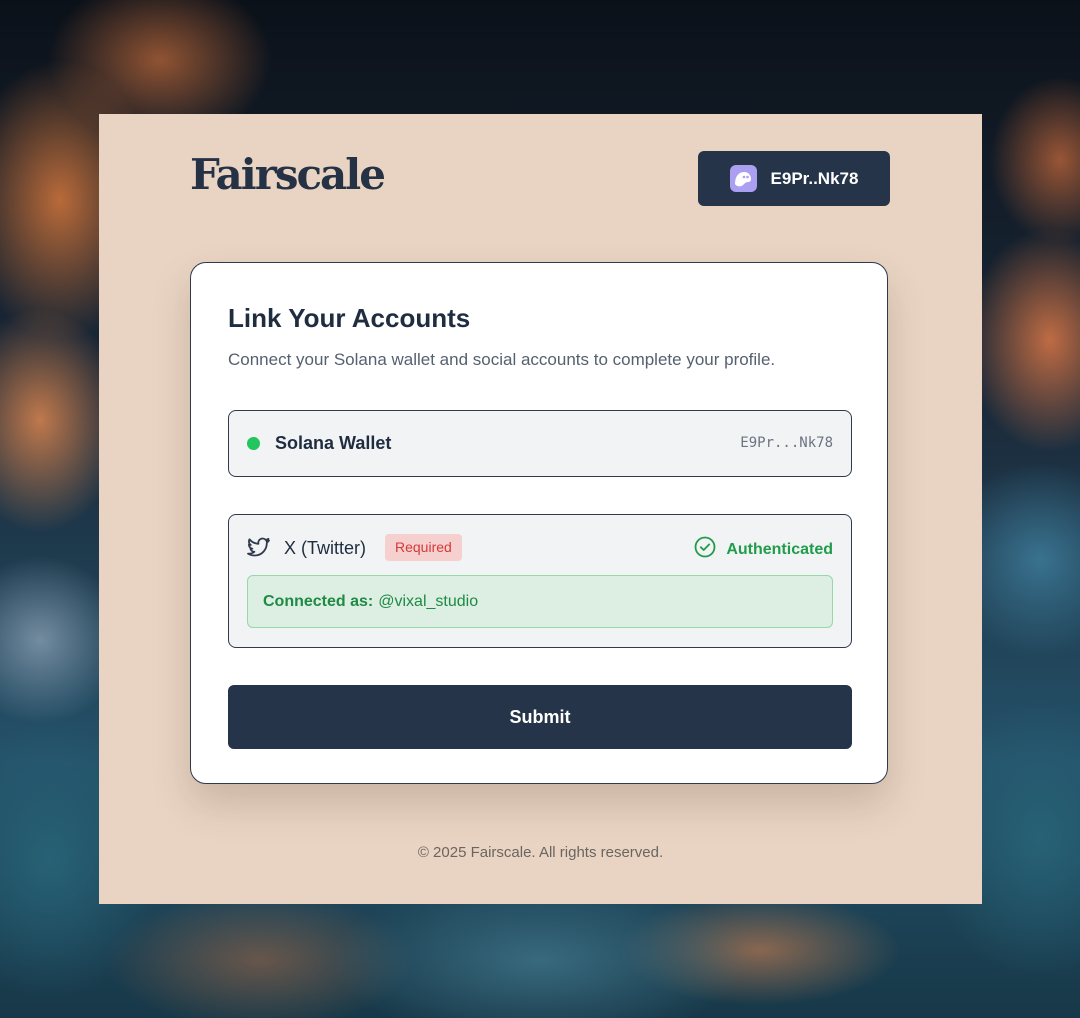 The height and width of the screenshot is (1018, 1080). Describe the element at coordinates (705, 549) in the screenshot. I see `check-circle-icon` at that location.